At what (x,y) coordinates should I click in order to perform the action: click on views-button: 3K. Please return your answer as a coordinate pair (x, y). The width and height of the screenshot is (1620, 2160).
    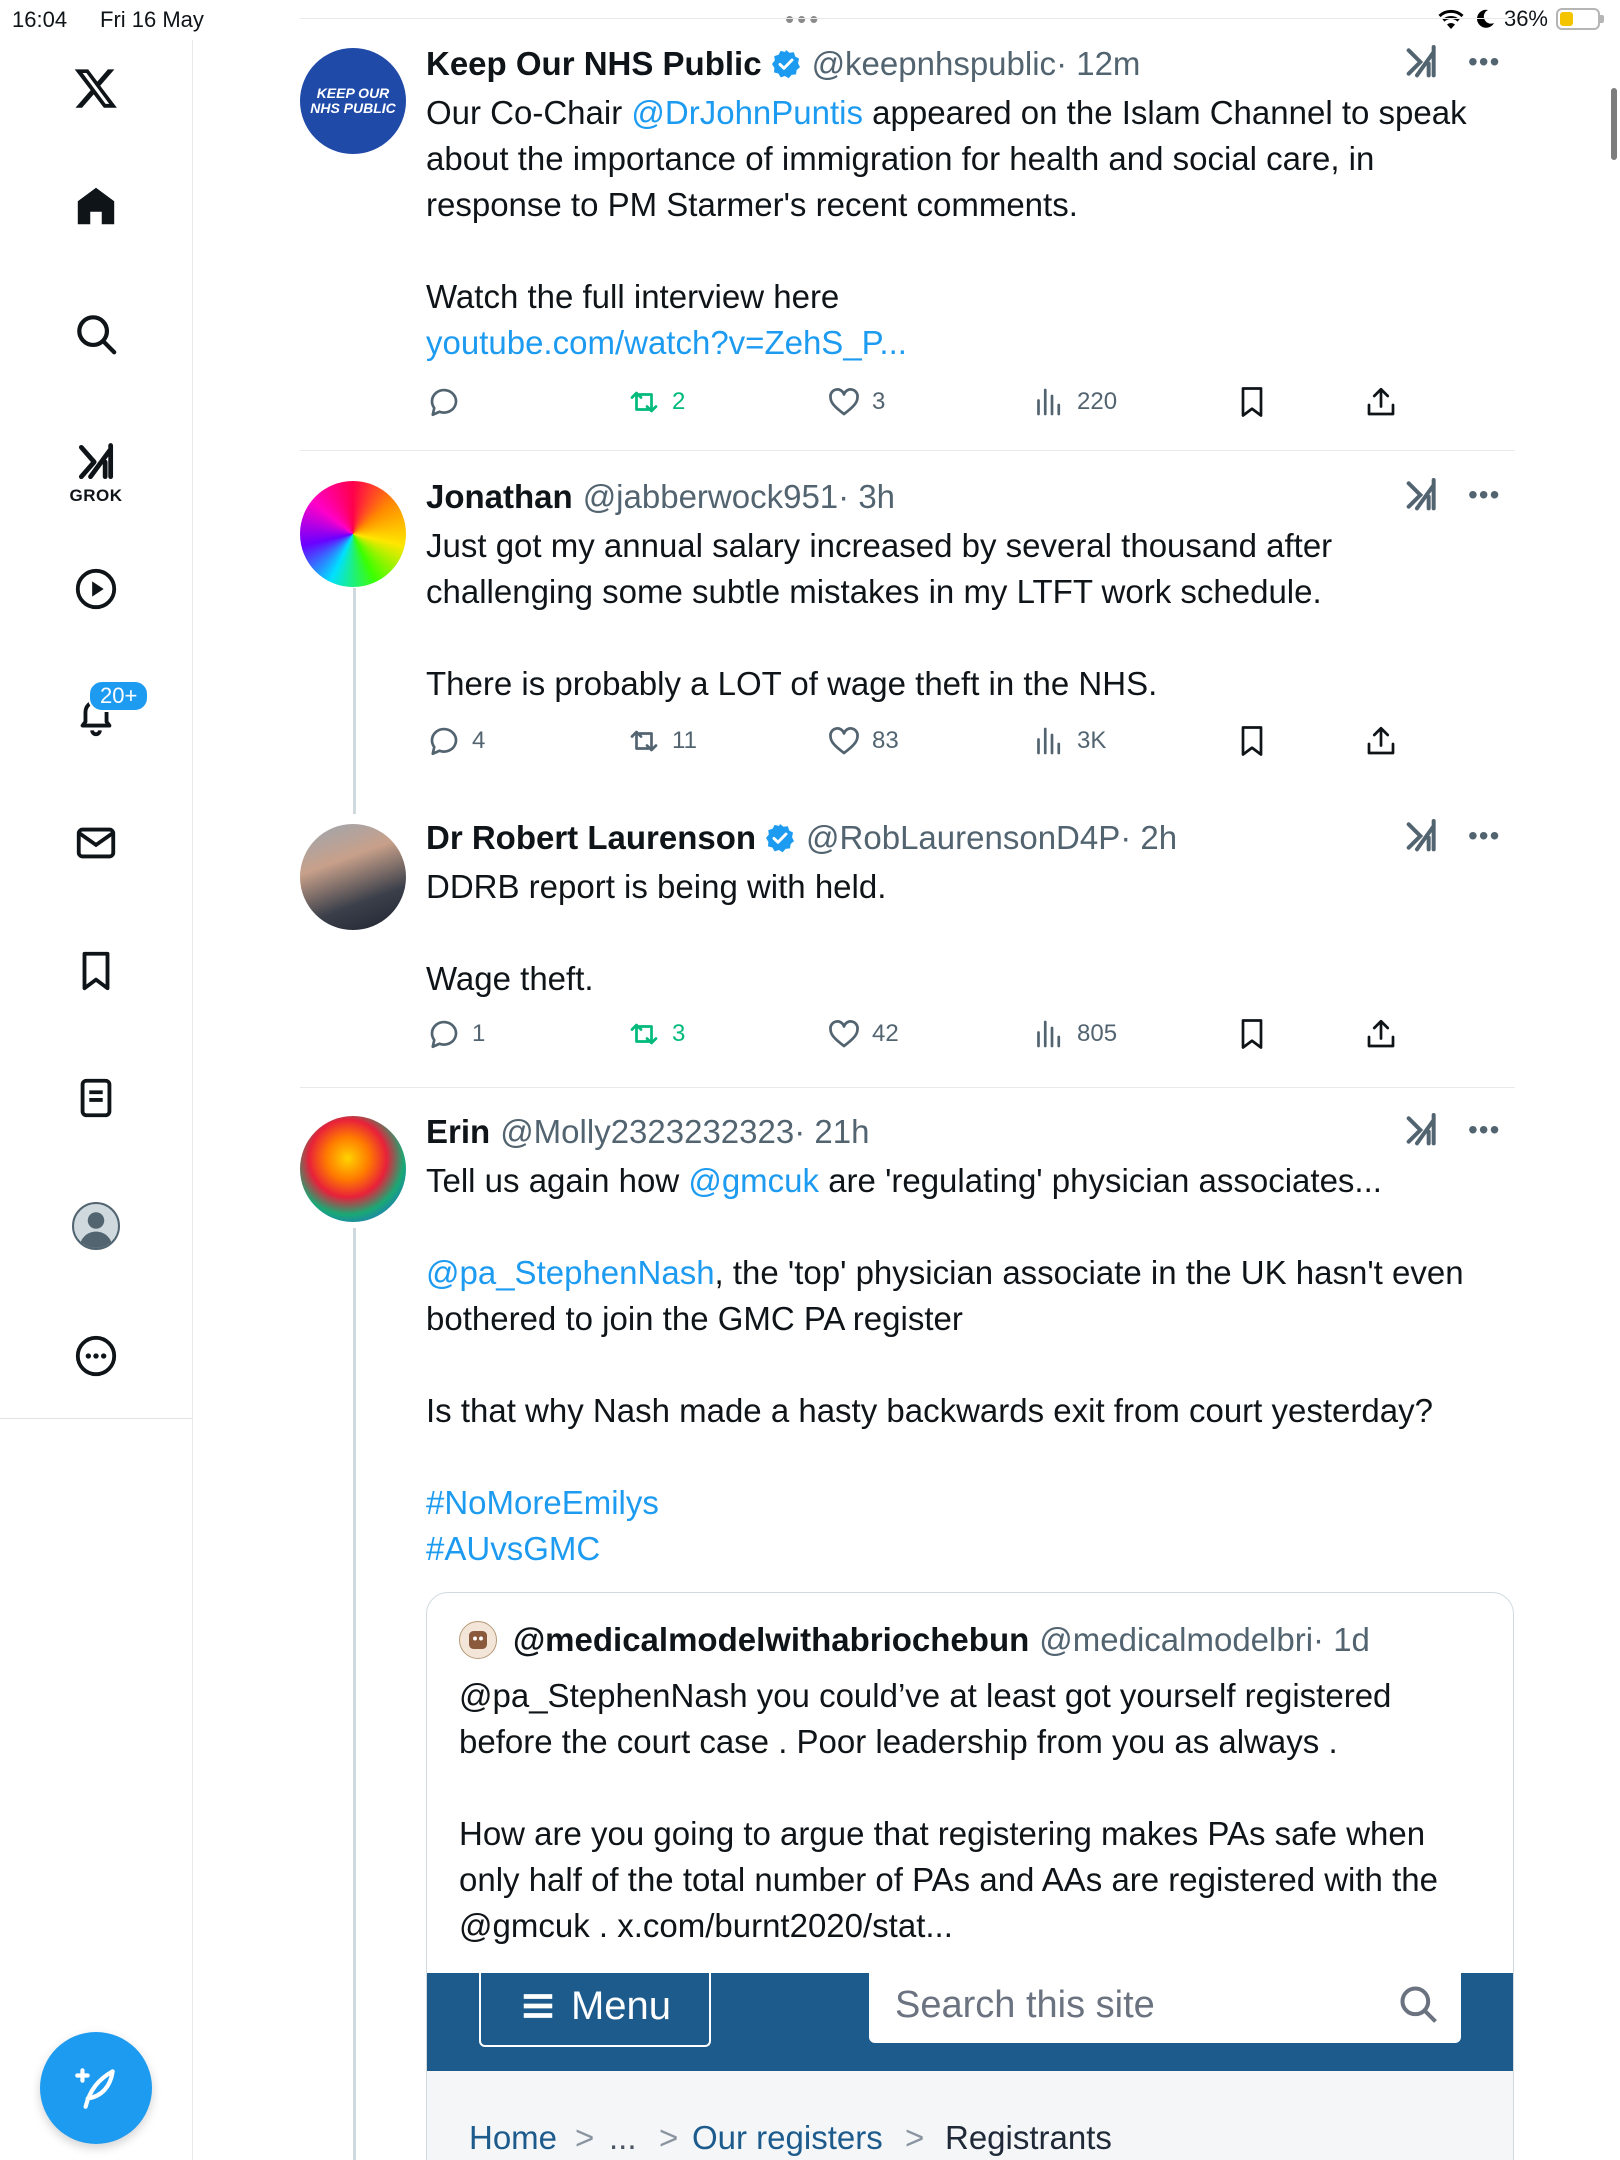
    Looking at the image, I should click on (1068, 741).